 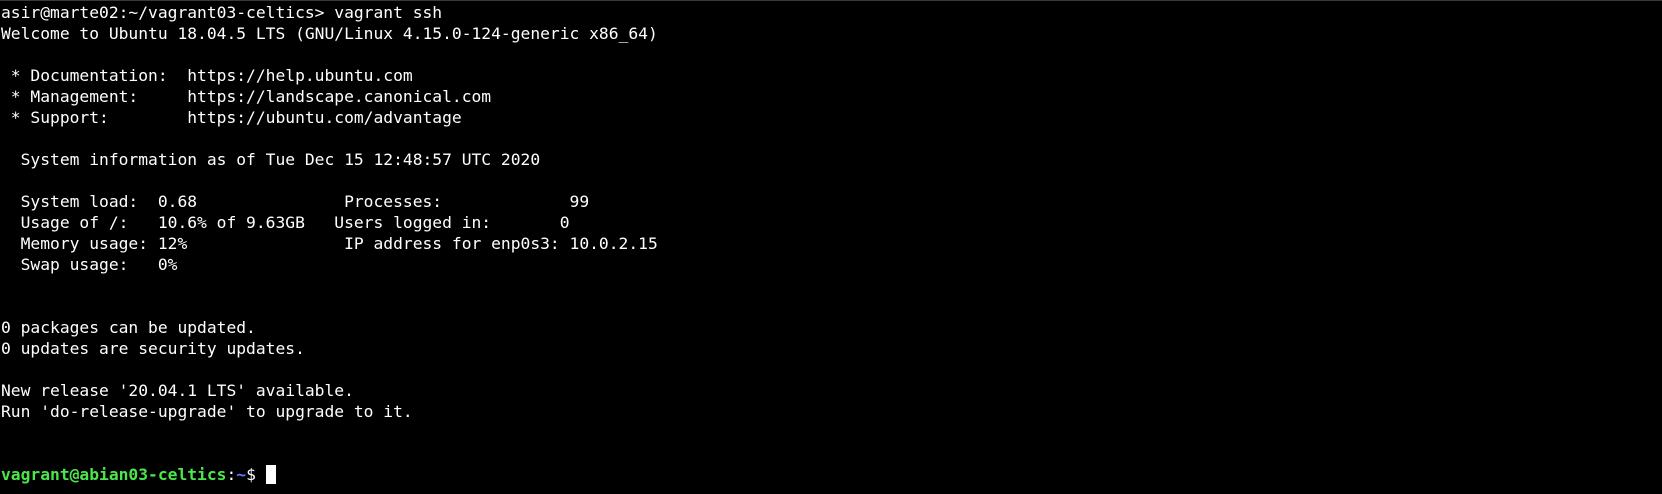 What do you see at coordinates (153, 348) in the screenshot?
I see `terminal-line-security-updates: 0 updates are security updates.` at bounding box center [153, 348].